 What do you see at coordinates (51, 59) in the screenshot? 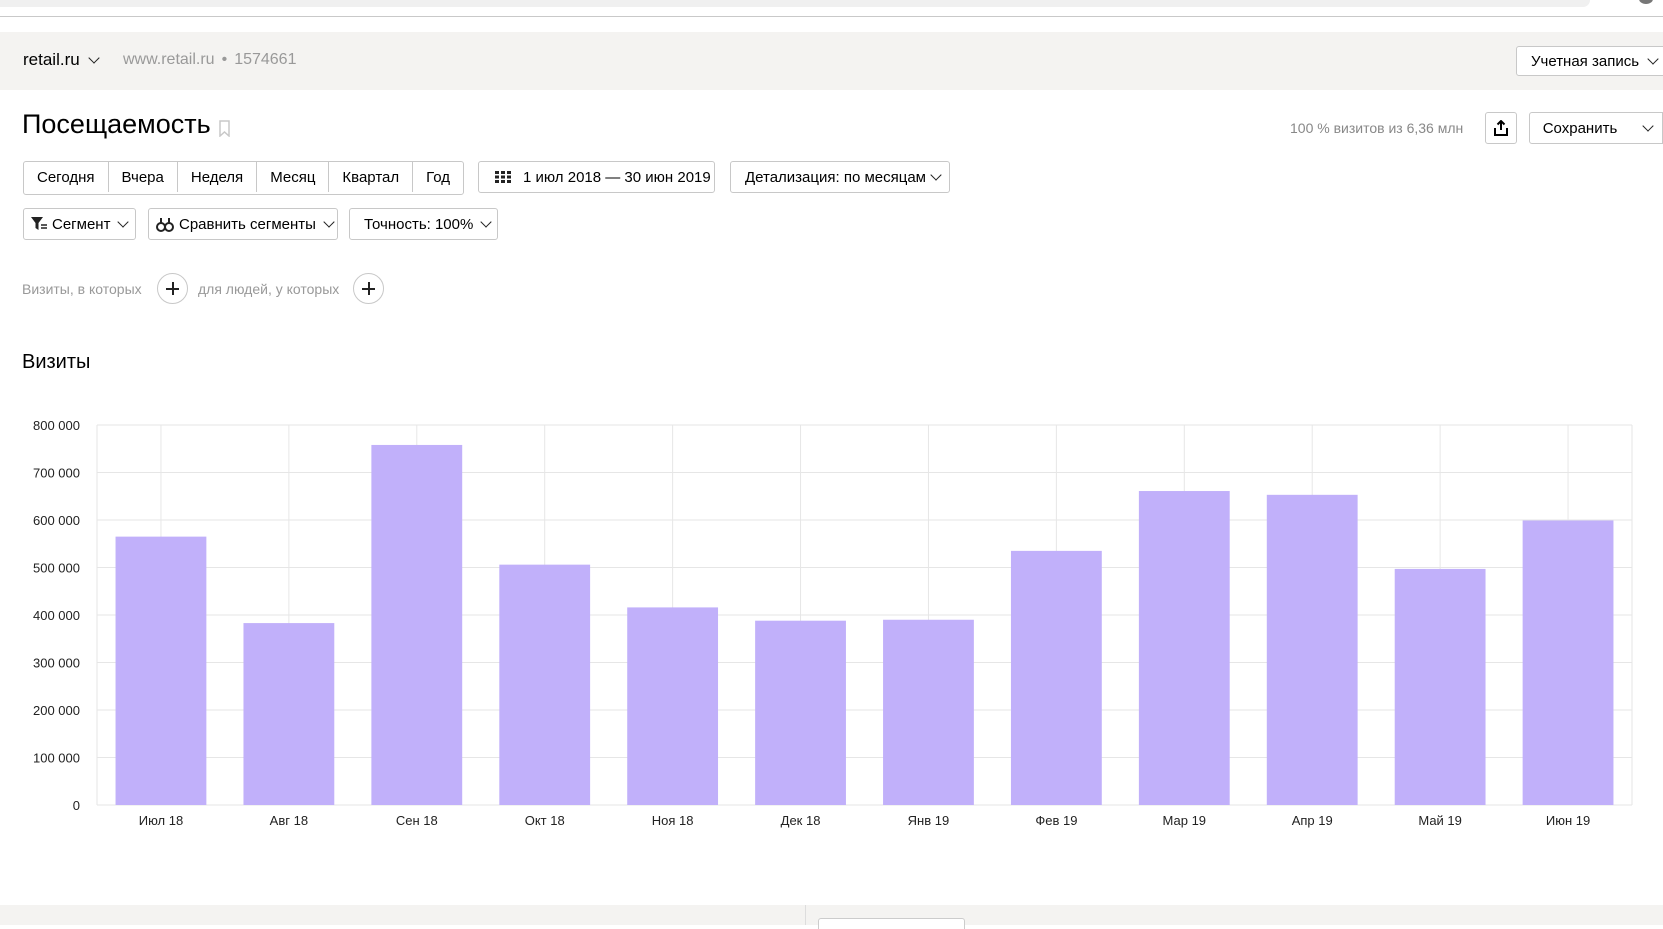
I see `site-name: retail.ru` at bounding box center [51, 59].